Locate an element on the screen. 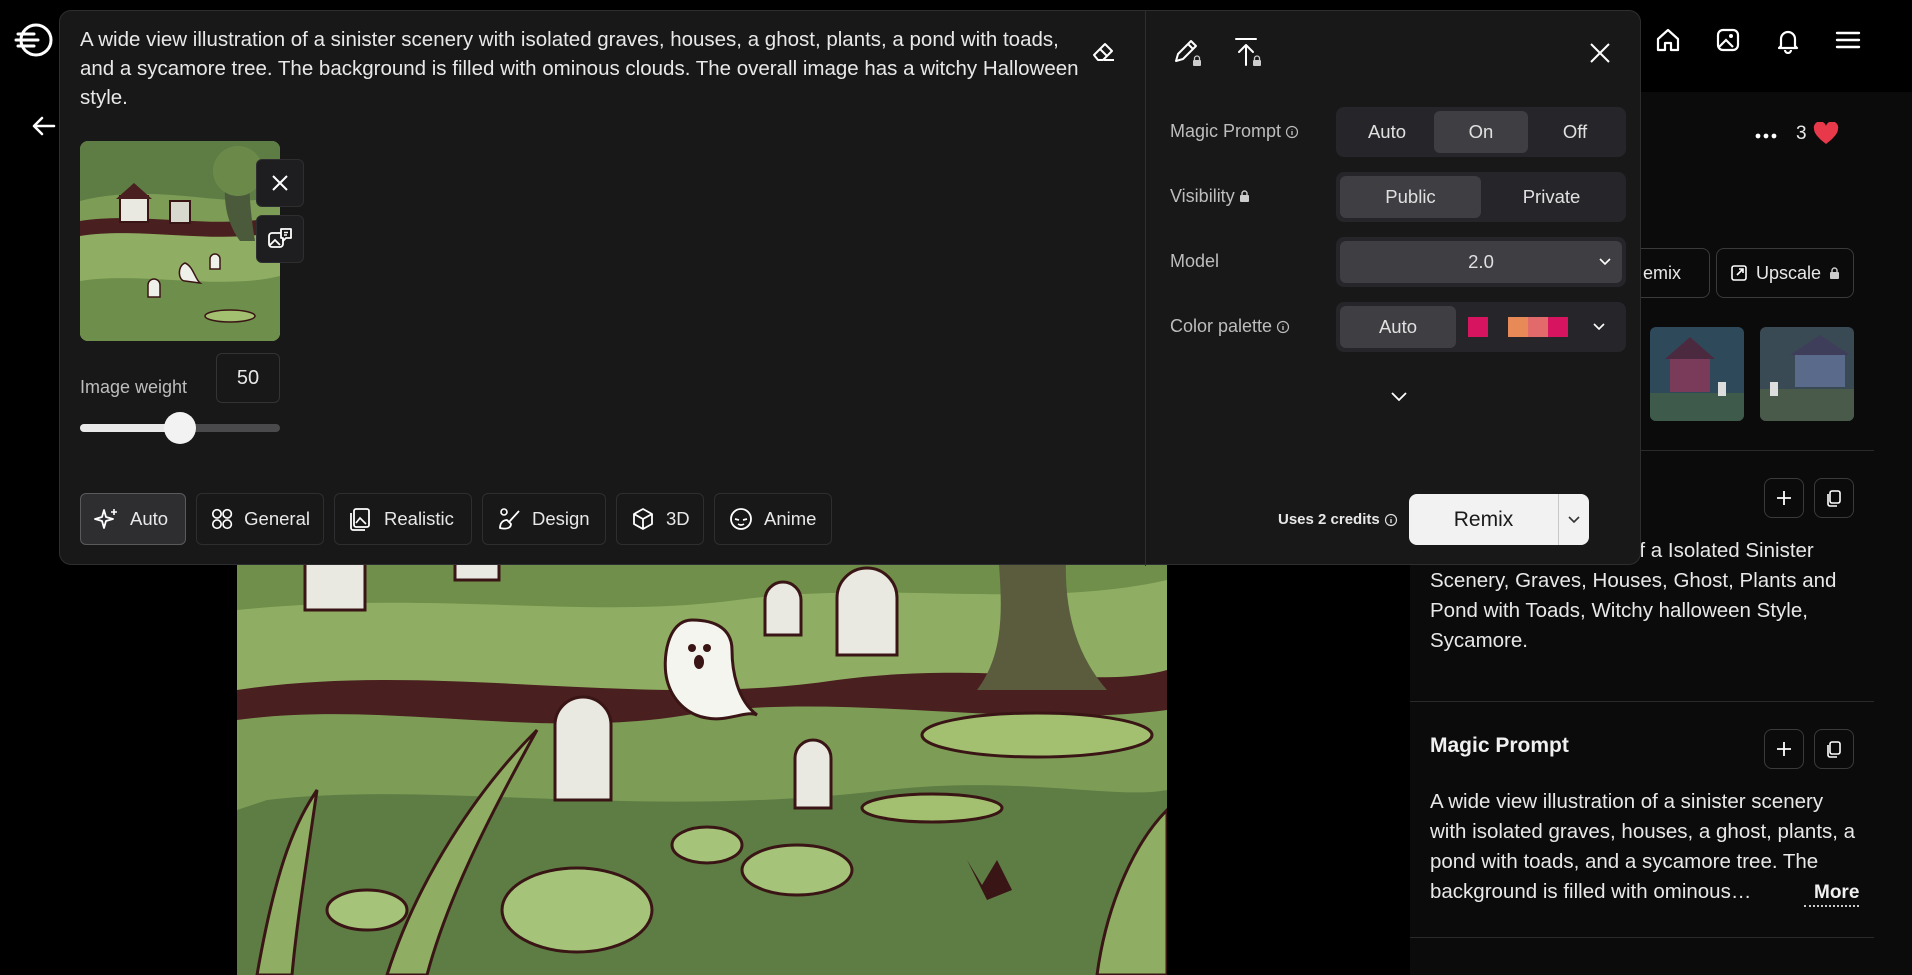 This screenshot has width=1912, height=975. notifications-button is located at coordinates (1788, 40).